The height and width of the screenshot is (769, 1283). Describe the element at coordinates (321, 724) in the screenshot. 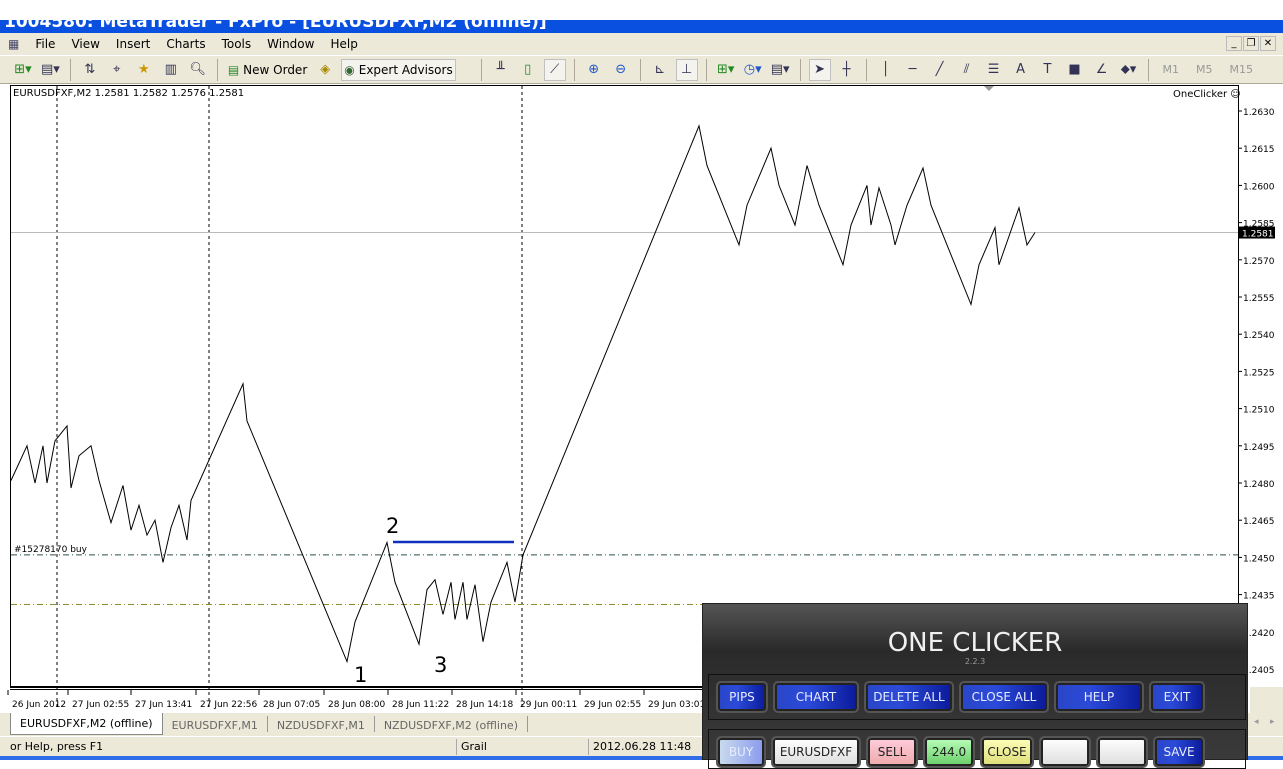

I see `tab-nzdusdfxf-m1: NZDUSDFXF,M1` at that location.